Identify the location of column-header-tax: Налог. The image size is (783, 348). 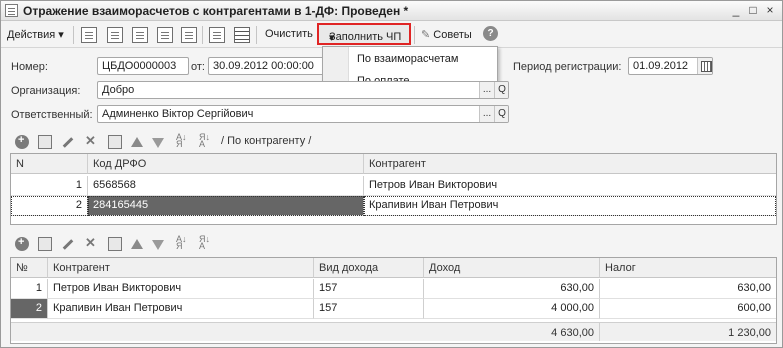
(688, 268).